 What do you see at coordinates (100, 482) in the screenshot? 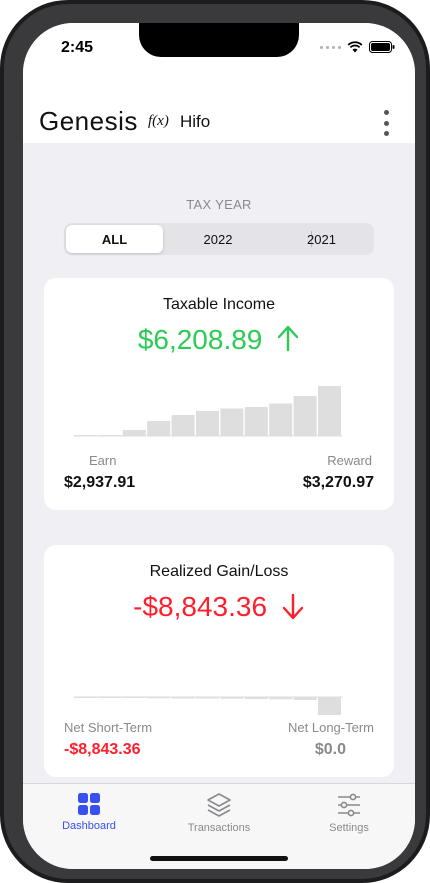
I see `earn-value: $2,937.91` at bounding box center [100, 482].